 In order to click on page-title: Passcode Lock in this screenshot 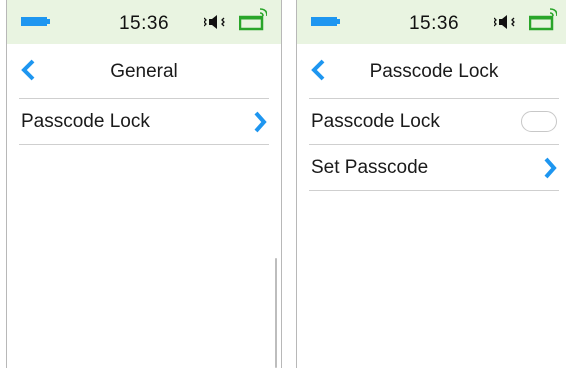, I will do `click(434, 71)`.